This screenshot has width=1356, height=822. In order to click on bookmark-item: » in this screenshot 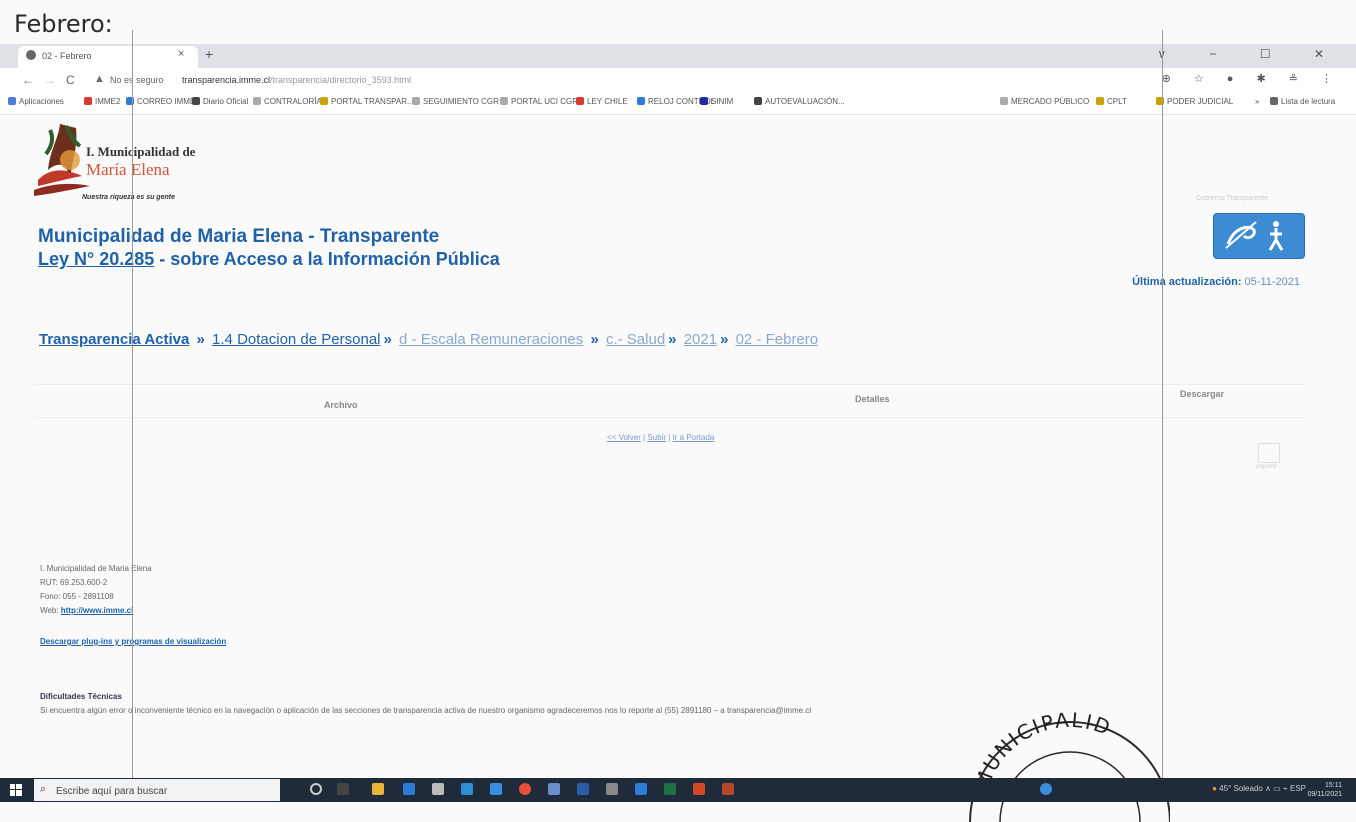, I will do `click(1251, 101)`.